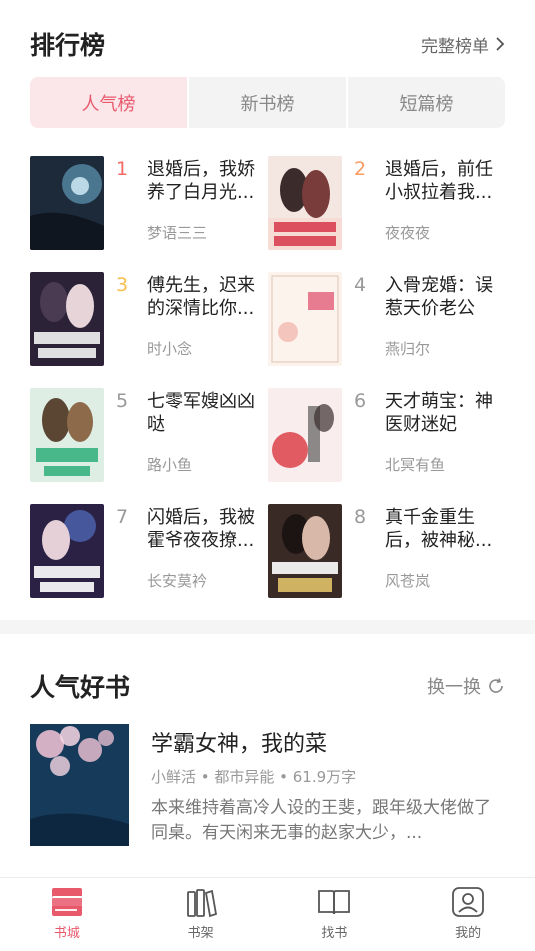 The height and width of the screenshot is (951, 535). Describe the element at coordinates (122, 517) in the screenshot. I see `rank-number: 7` at that location.